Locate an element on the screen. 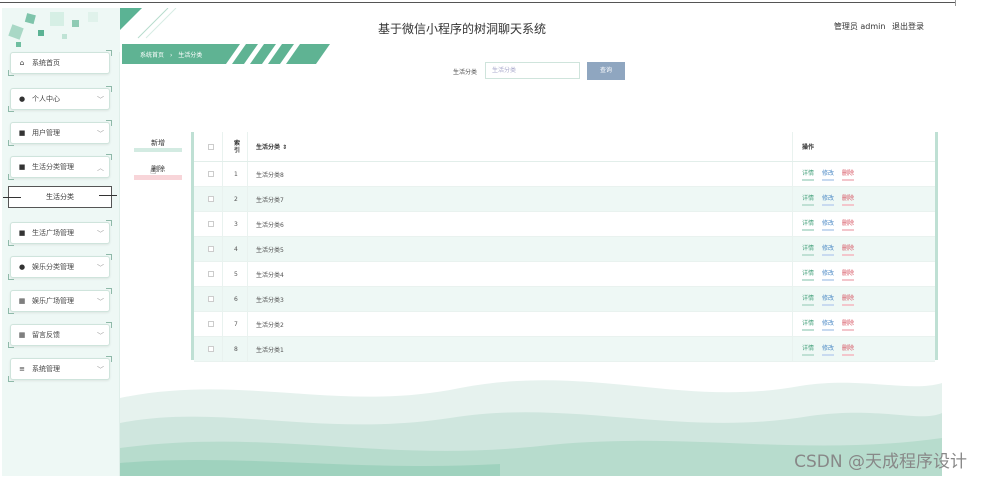 This screenshot has height=478, width=983. row-name: 生活分类8 is located at coordinates (270, 175).